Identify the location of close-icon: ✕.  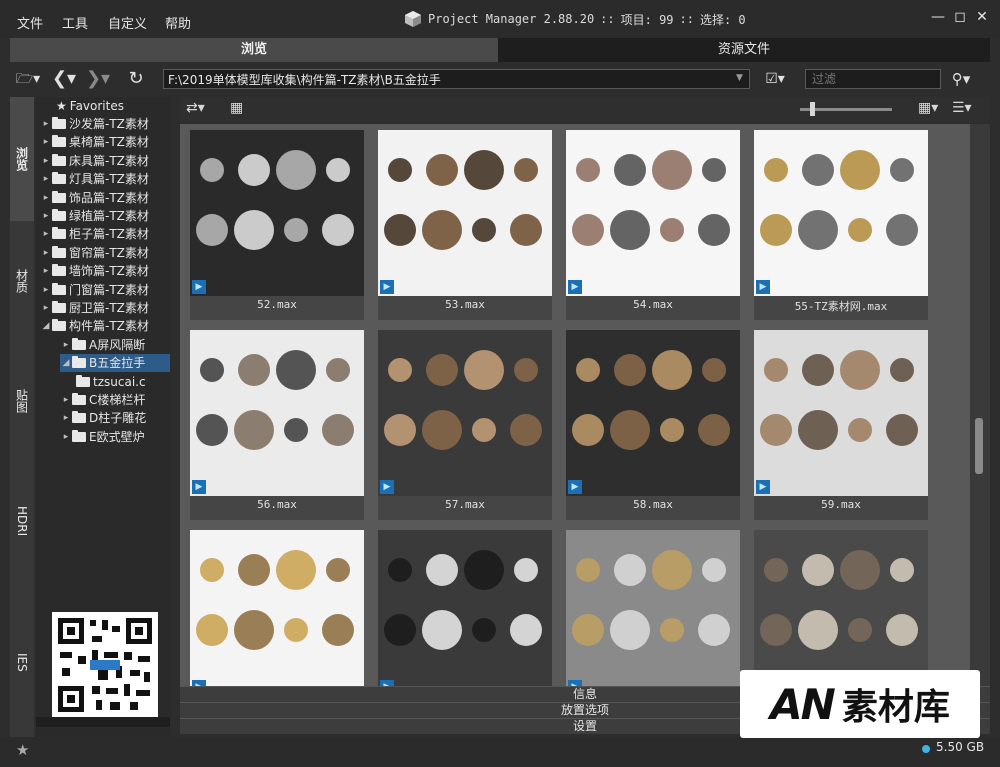
(982, 17).